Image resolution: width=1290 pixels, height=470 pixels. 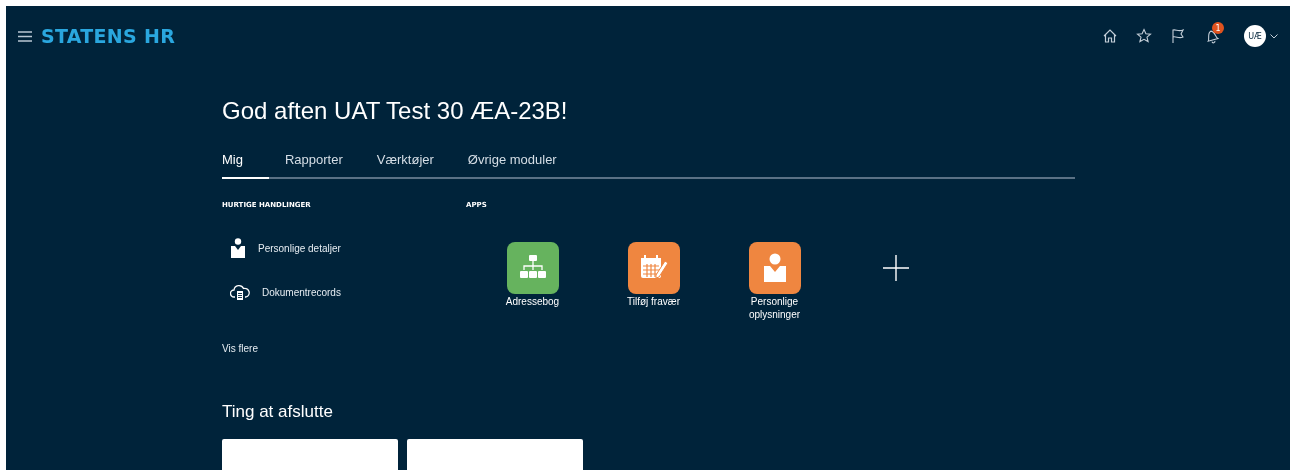 I want to click on app-label: Tilføj fravær, so click(x=653, y=302).